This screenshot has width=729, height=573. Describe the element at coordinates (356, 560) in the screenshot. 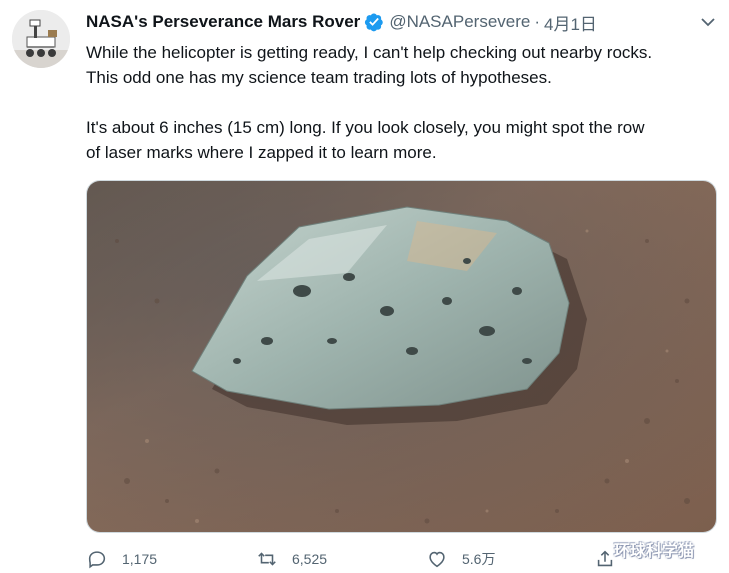

I see `tweet-actions: 1,175 6,525 5.6万` at that location.